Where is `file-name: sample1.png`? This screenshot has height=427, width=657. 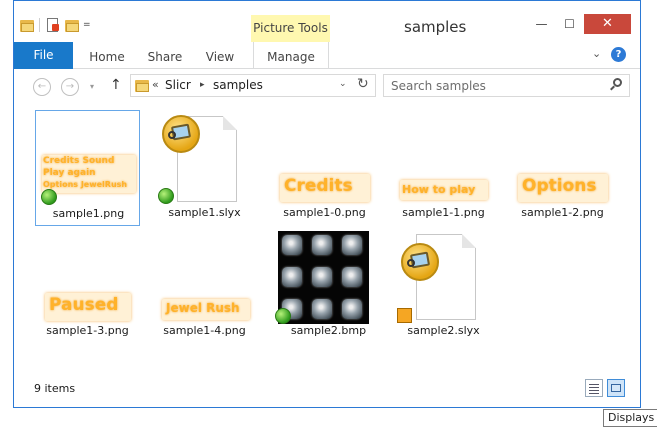
file-name: sample1.png is located at coordinates (88, 213).